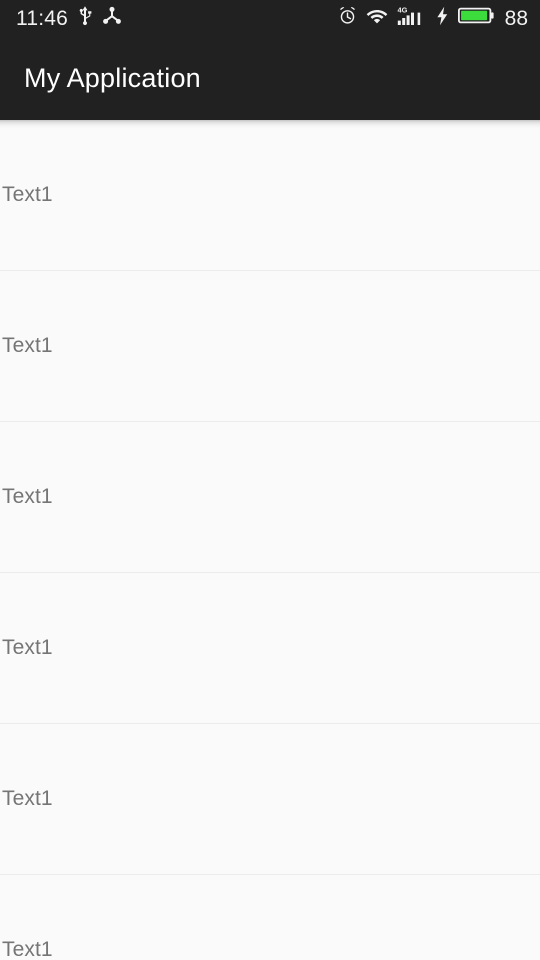 This screenshot has height=960, width=540. Describe the element at coordinates (270, 917) in the screenshot. I see `list-item: Text1` at that location.